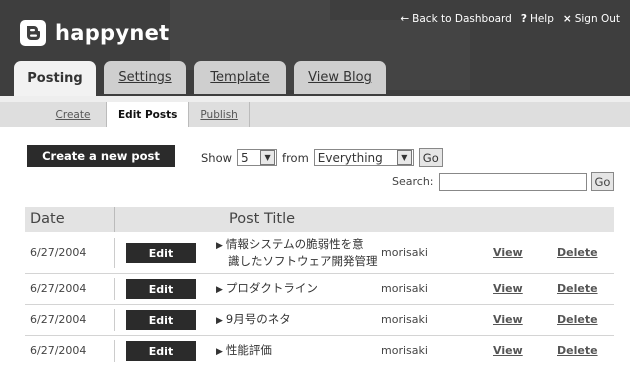 The width and height of the screenshot is (630, 379). What do you see at coordinates (217, 157) in the screenshot?
I see `show-label: Show` at bounding box center [217, 157].